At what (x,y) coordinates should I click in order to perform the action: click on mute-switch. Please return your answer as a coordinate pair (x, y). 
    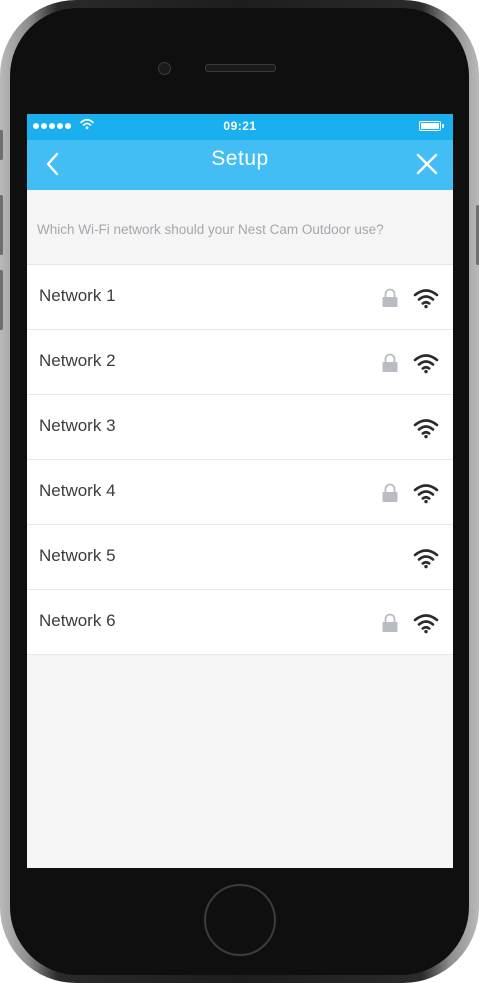
    Looking at the image, I should click on (1, 145).